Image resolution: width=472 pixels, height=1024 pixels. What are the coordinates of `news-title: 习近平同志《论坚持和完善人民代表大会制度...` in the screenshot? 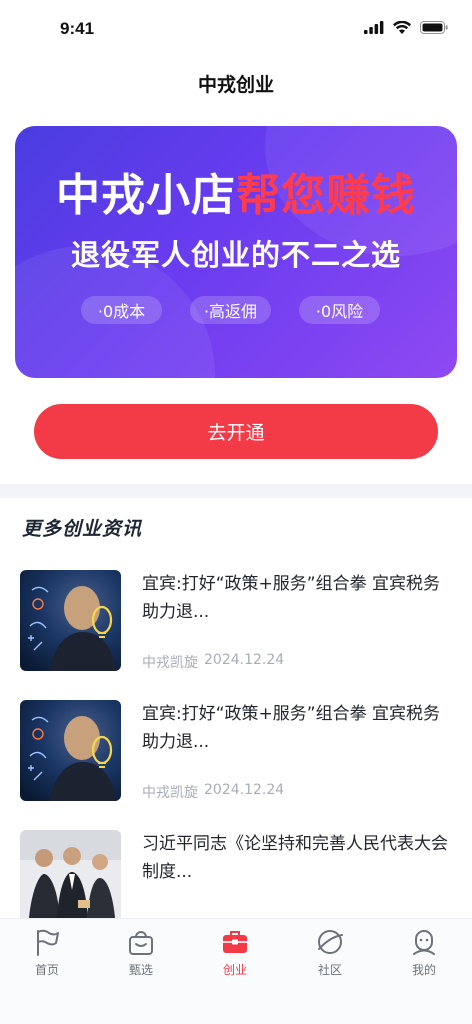 It's located at (295, 858).